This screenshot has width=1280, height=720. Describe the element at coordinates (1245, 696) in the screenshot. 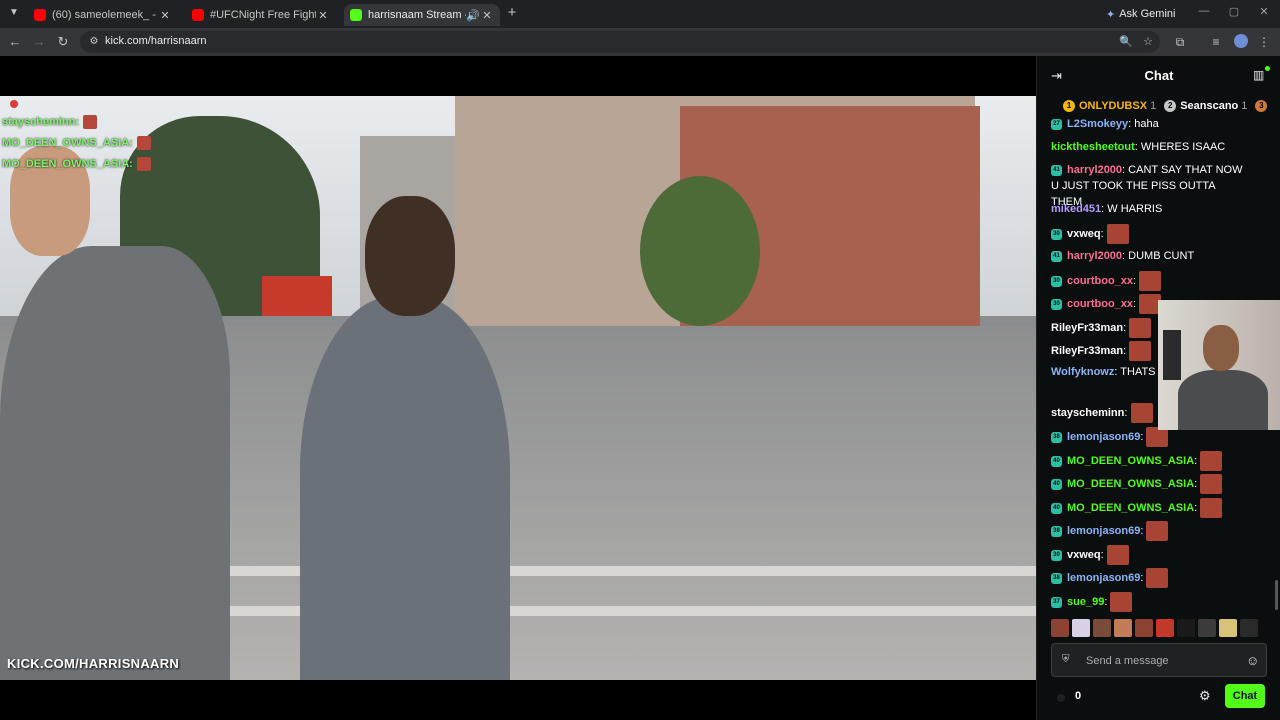

I see `send-chat-button: Chat` at that location.